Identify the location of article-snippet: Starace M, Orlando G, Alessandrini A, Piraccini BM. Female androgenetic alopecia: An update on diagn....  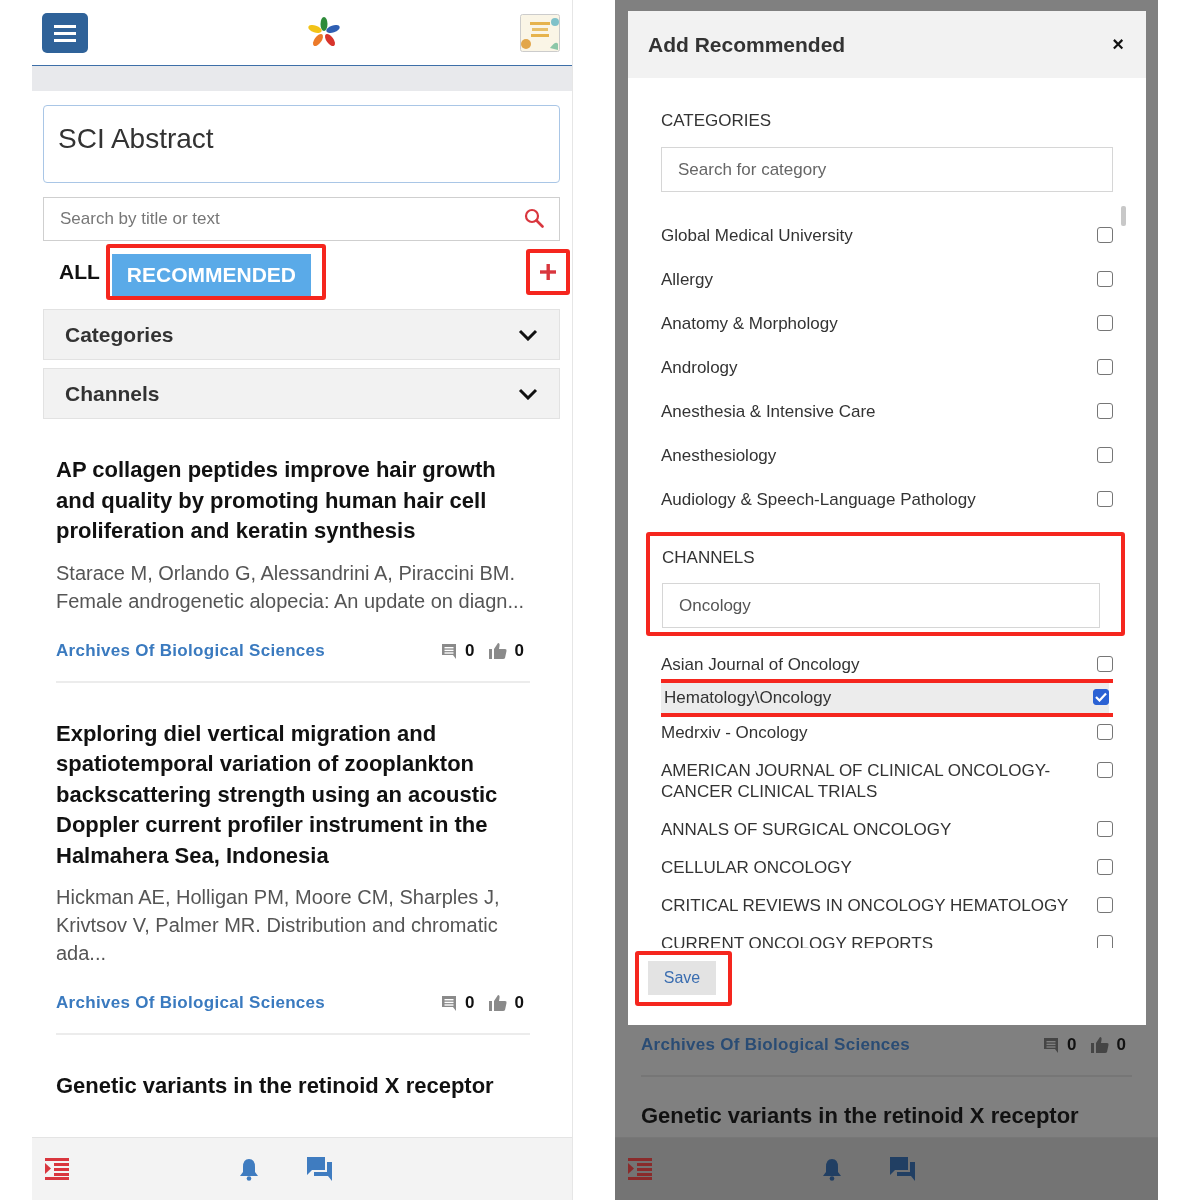
(291, 587).